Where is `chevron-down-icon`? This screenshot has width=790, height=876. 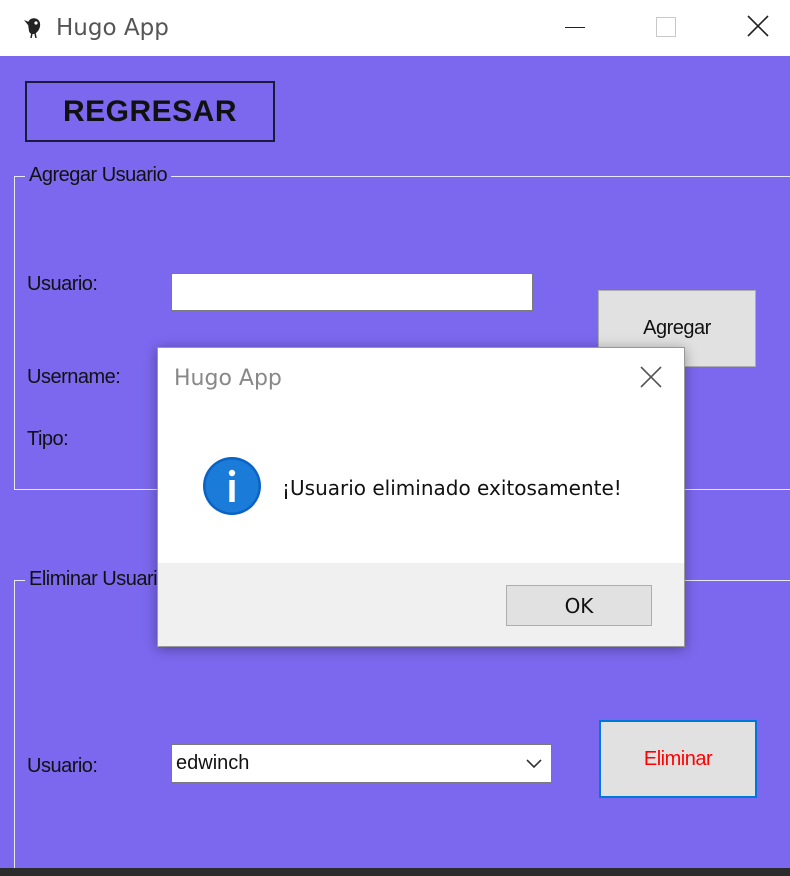
chevron-down-icon is located at coordinates (534, 764).